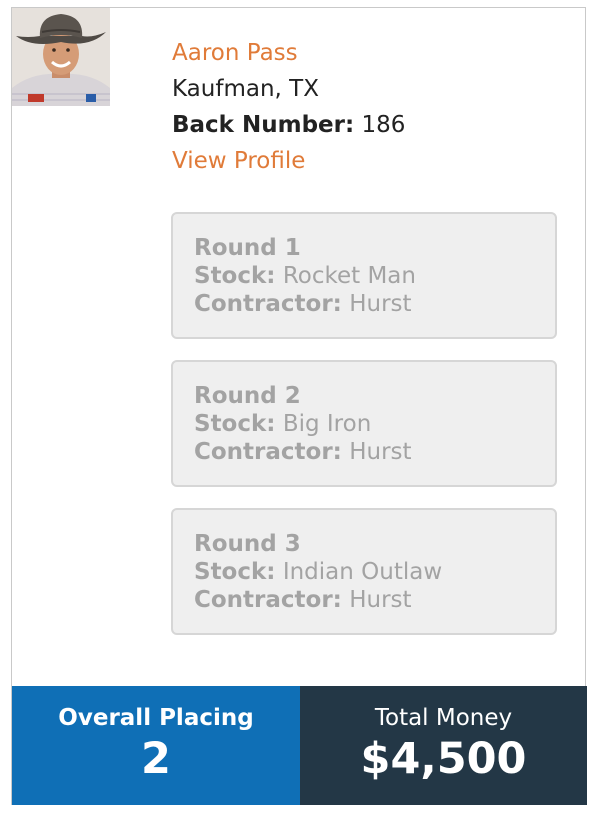 This screenshot has height=813, width=599. Describe the element at coordinates (327, 424) in the screenshot. I see `stock-value: Big Iron` at that location.